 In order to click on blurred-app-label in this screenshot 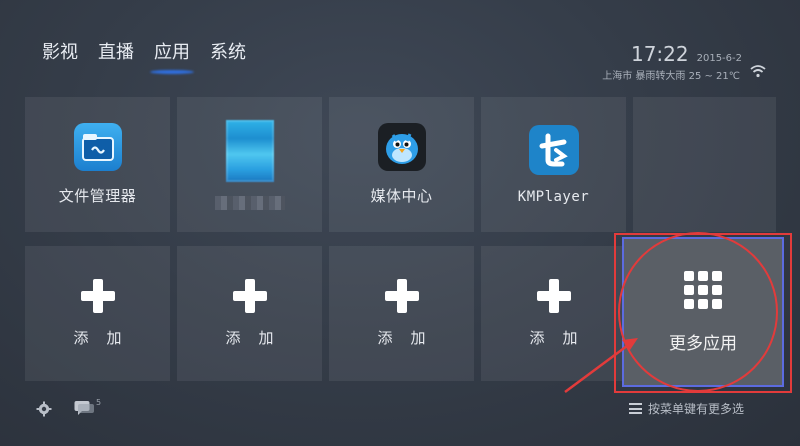, I will do `click(249, 202)`.